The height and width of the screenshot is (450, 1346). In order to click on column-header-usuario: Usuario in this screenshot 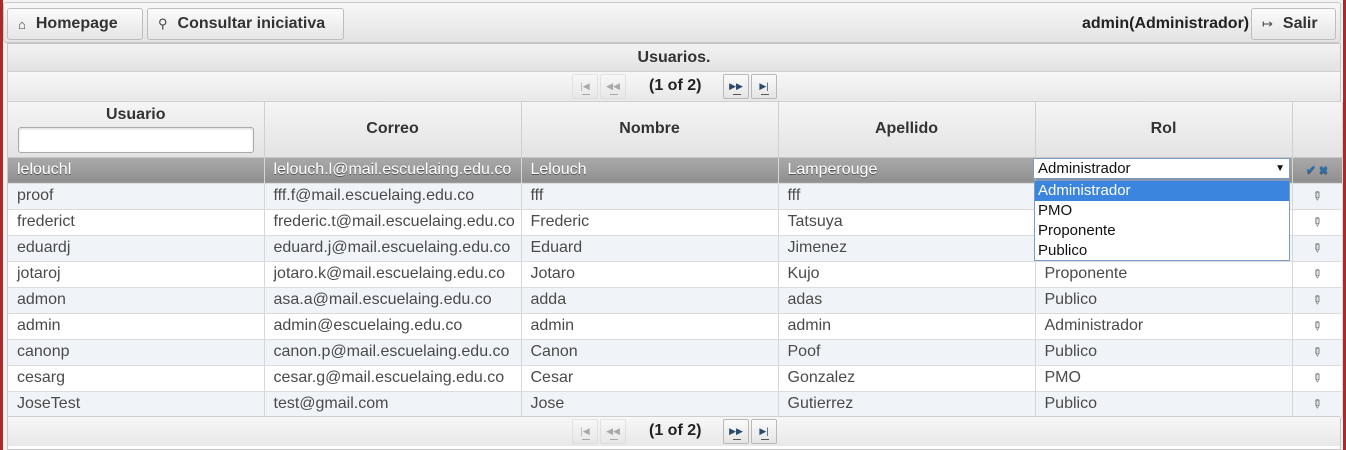, I will do `click(136, 130)`.